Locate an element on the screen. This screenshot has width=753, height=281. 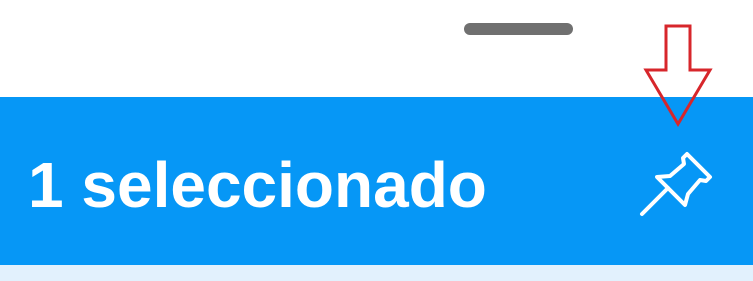
pin-button is located at coordinates (675, 183).